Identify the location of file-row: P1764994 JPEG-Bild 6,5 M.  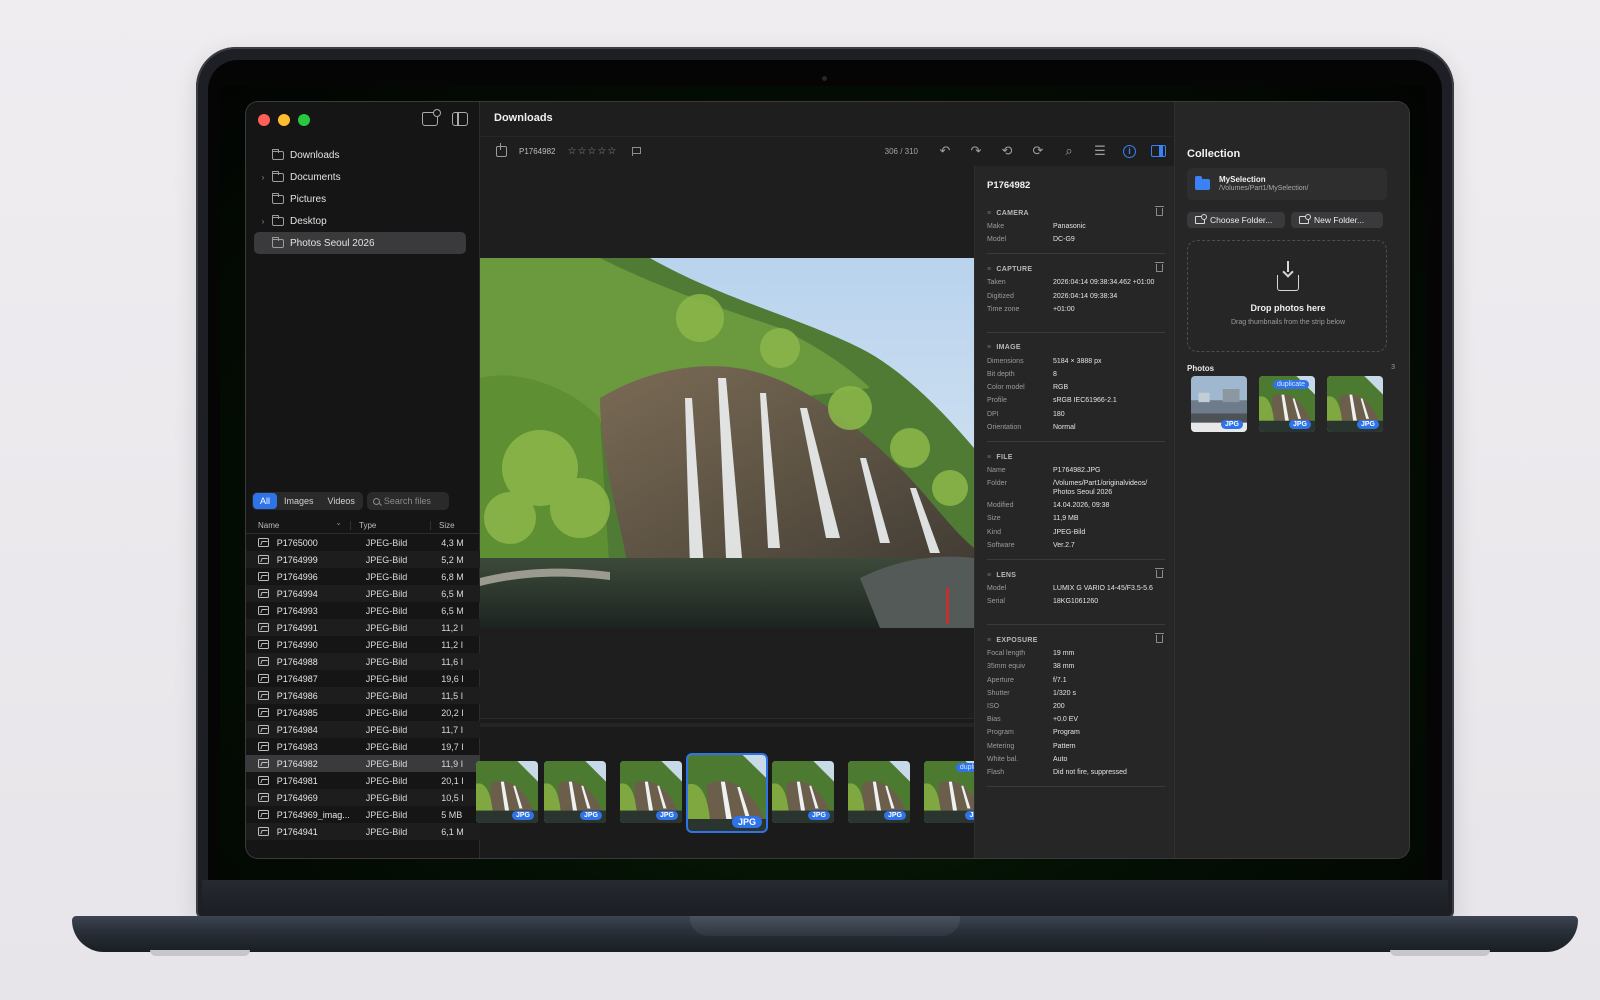
(363, 593).